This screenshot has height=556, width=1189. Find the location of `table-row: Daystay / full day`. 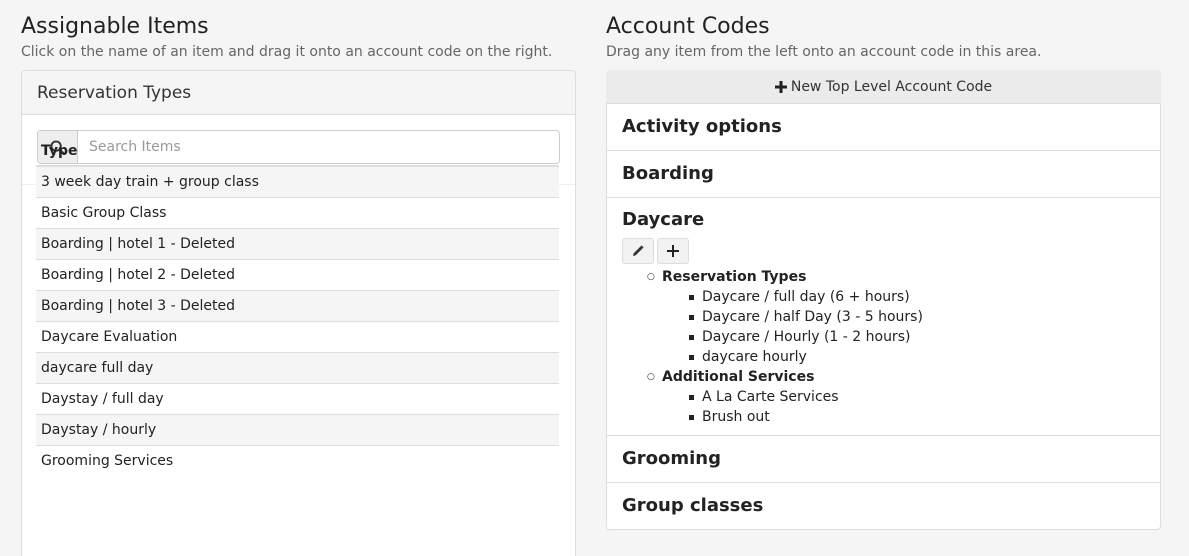

table-row: Daystay / full day is located at coordinates (297, 398).